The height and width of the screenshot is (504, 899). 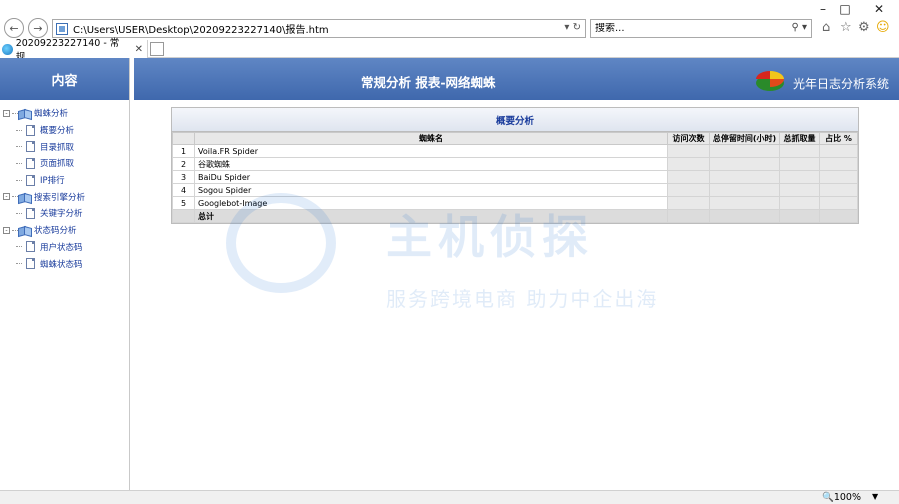 I want to click on search-icon: ⚲ ▾, so click(x=799, y=27).